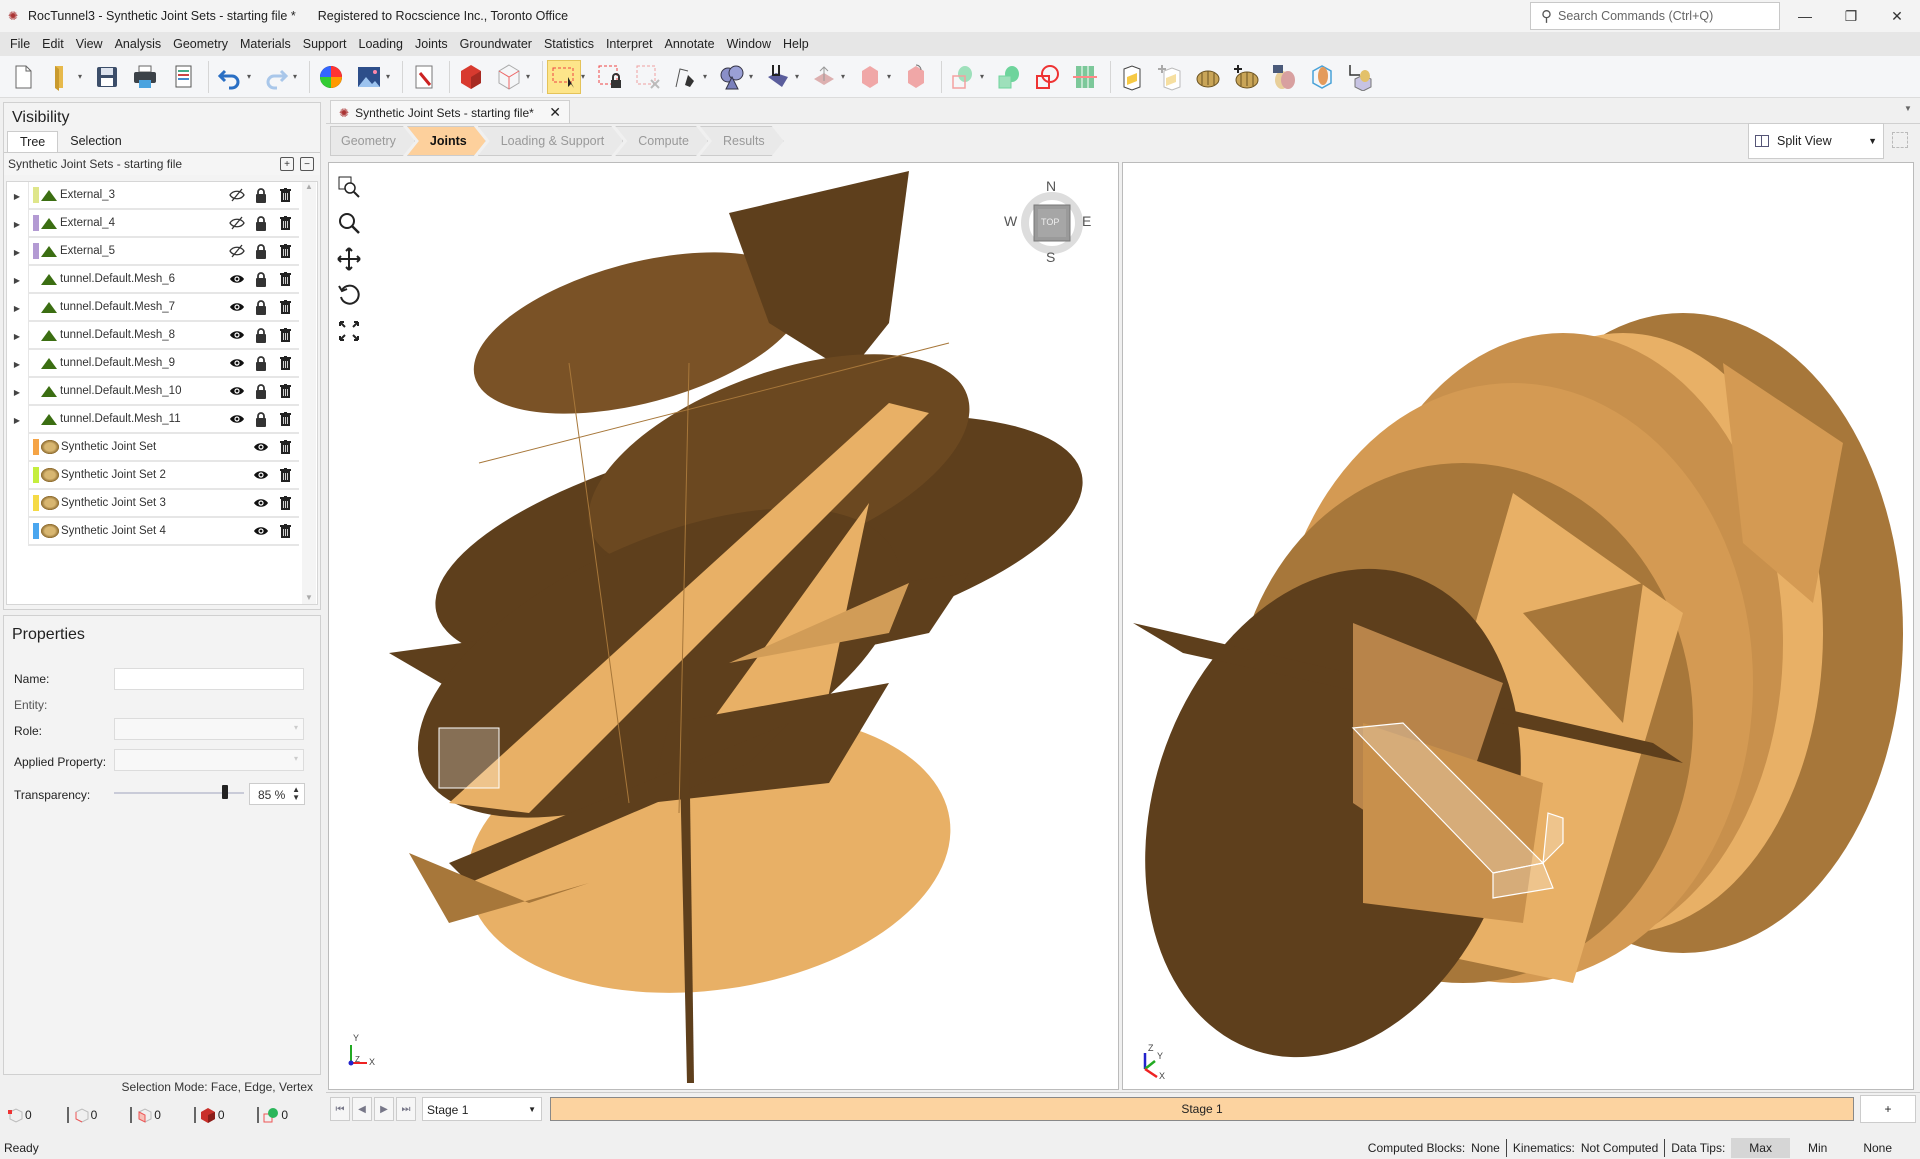  What do you see at coordinates (276, 77) in the screenshot?
I see `redo-button` at bounding box center [276, 77].